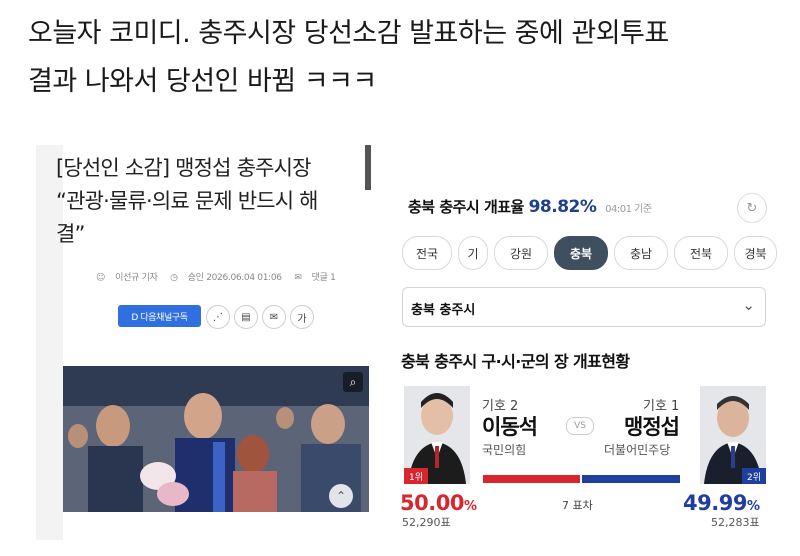  Describe the element at coordinates (733, 435) in the screenshot. I see `candidate-right-photo: 2위` at that location.